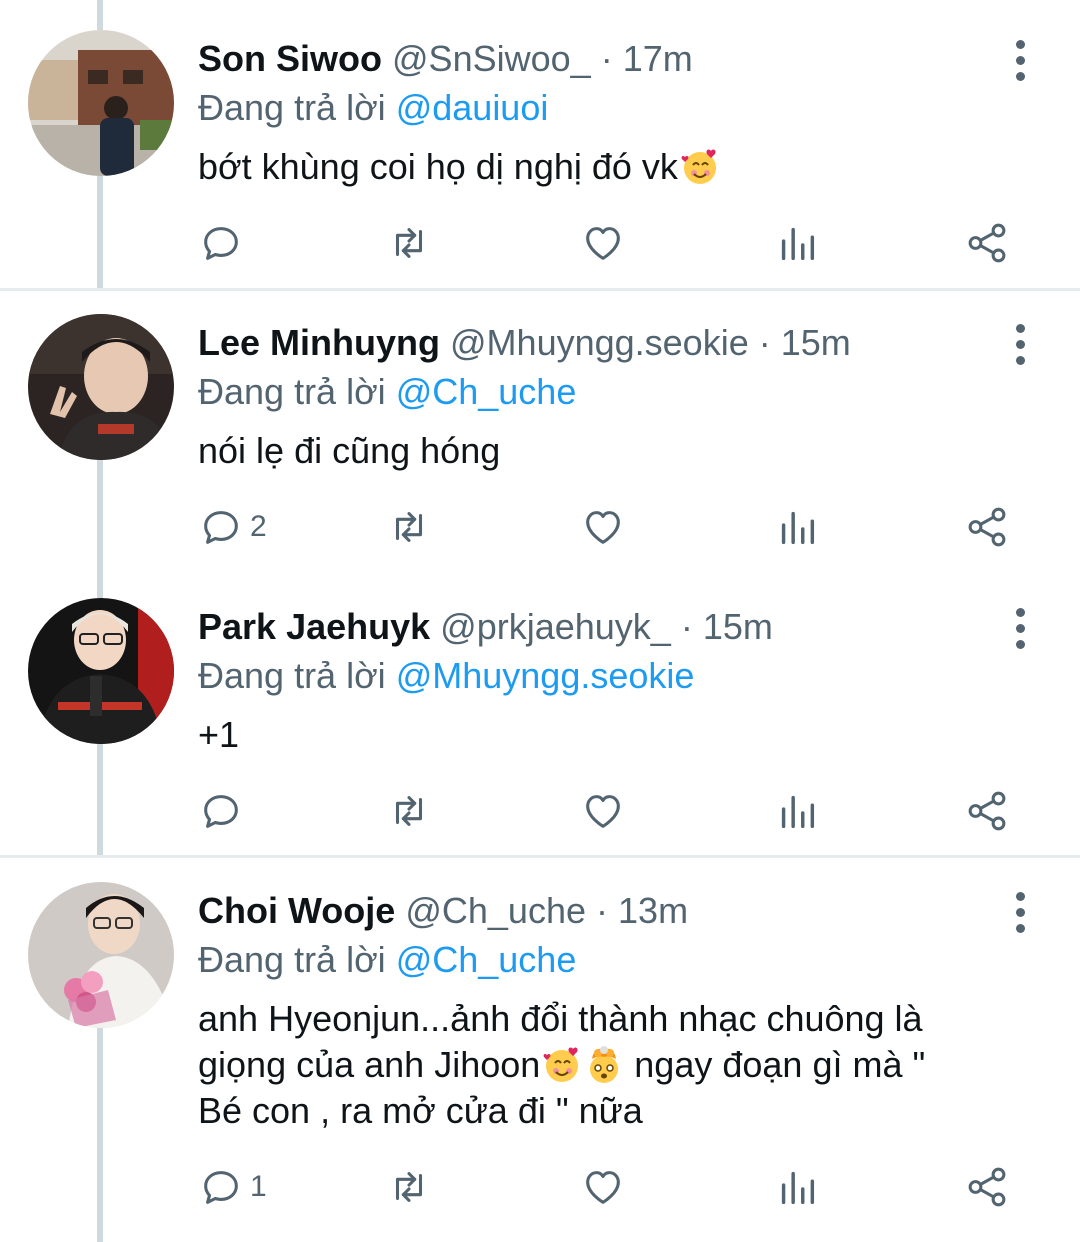 Image resolution: width=1080 pixels, height=1242 pixels. Describe the element at coordinates (258, 1186) in the screenshot. I see `reply-count: 1` at that location.